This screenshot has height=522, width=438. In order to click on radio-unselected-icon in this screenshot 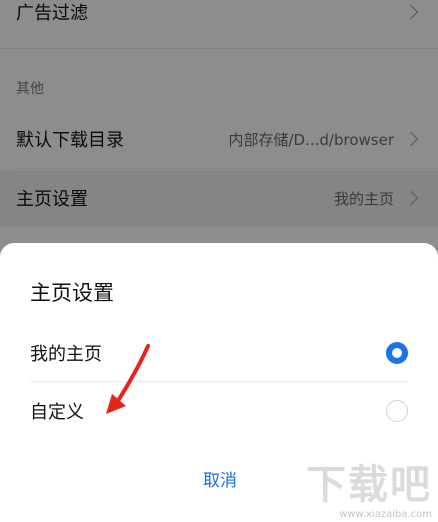, I will do `click(397, 411)`.